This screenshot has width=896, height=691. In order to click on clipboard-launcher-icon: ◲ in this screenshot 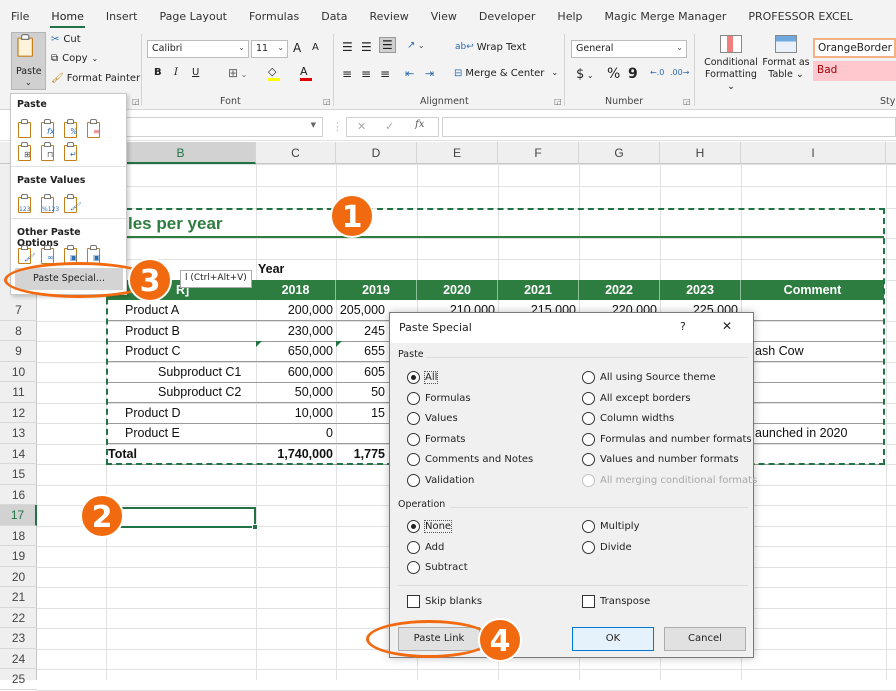, I will do `click(136, 101)`.